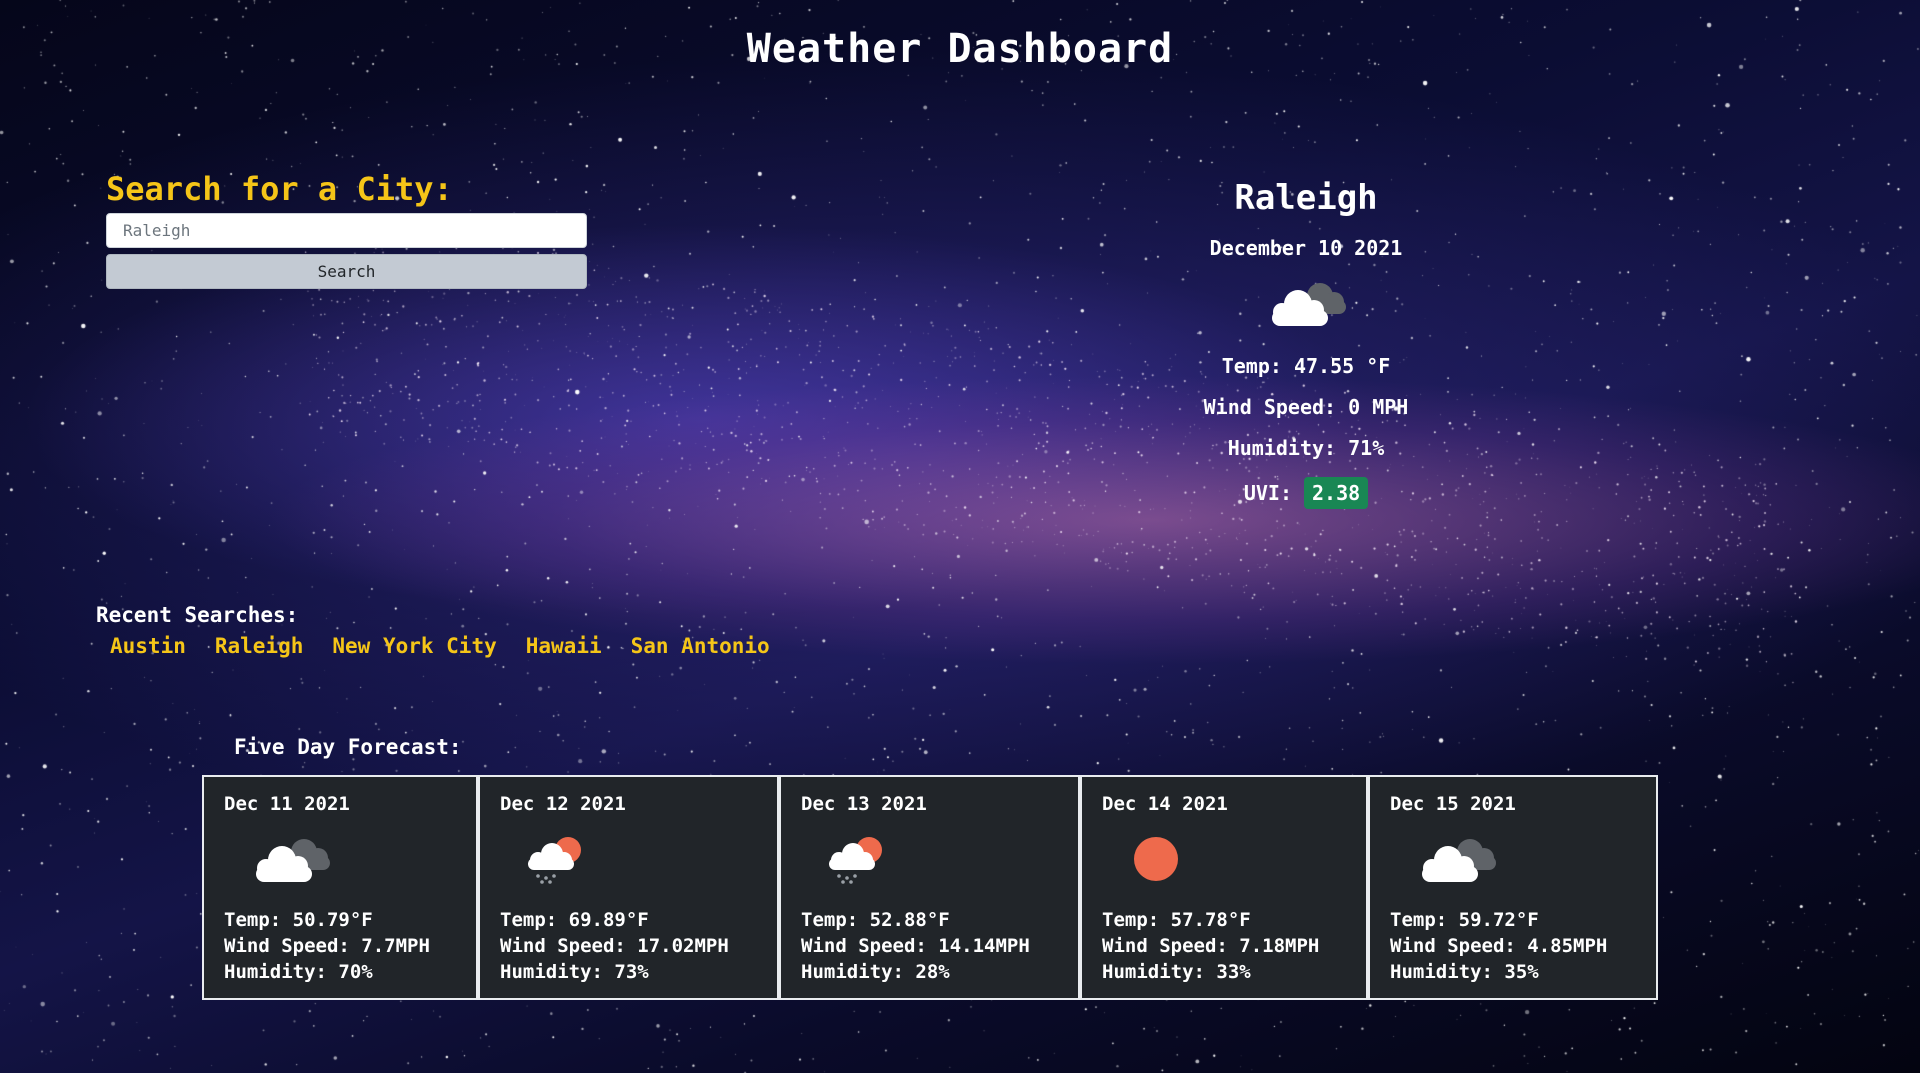 The height and width of the screenshot is (1073, 1920). I want to click on forecast-humidity: Humidity: 28%, so click(875, 972).